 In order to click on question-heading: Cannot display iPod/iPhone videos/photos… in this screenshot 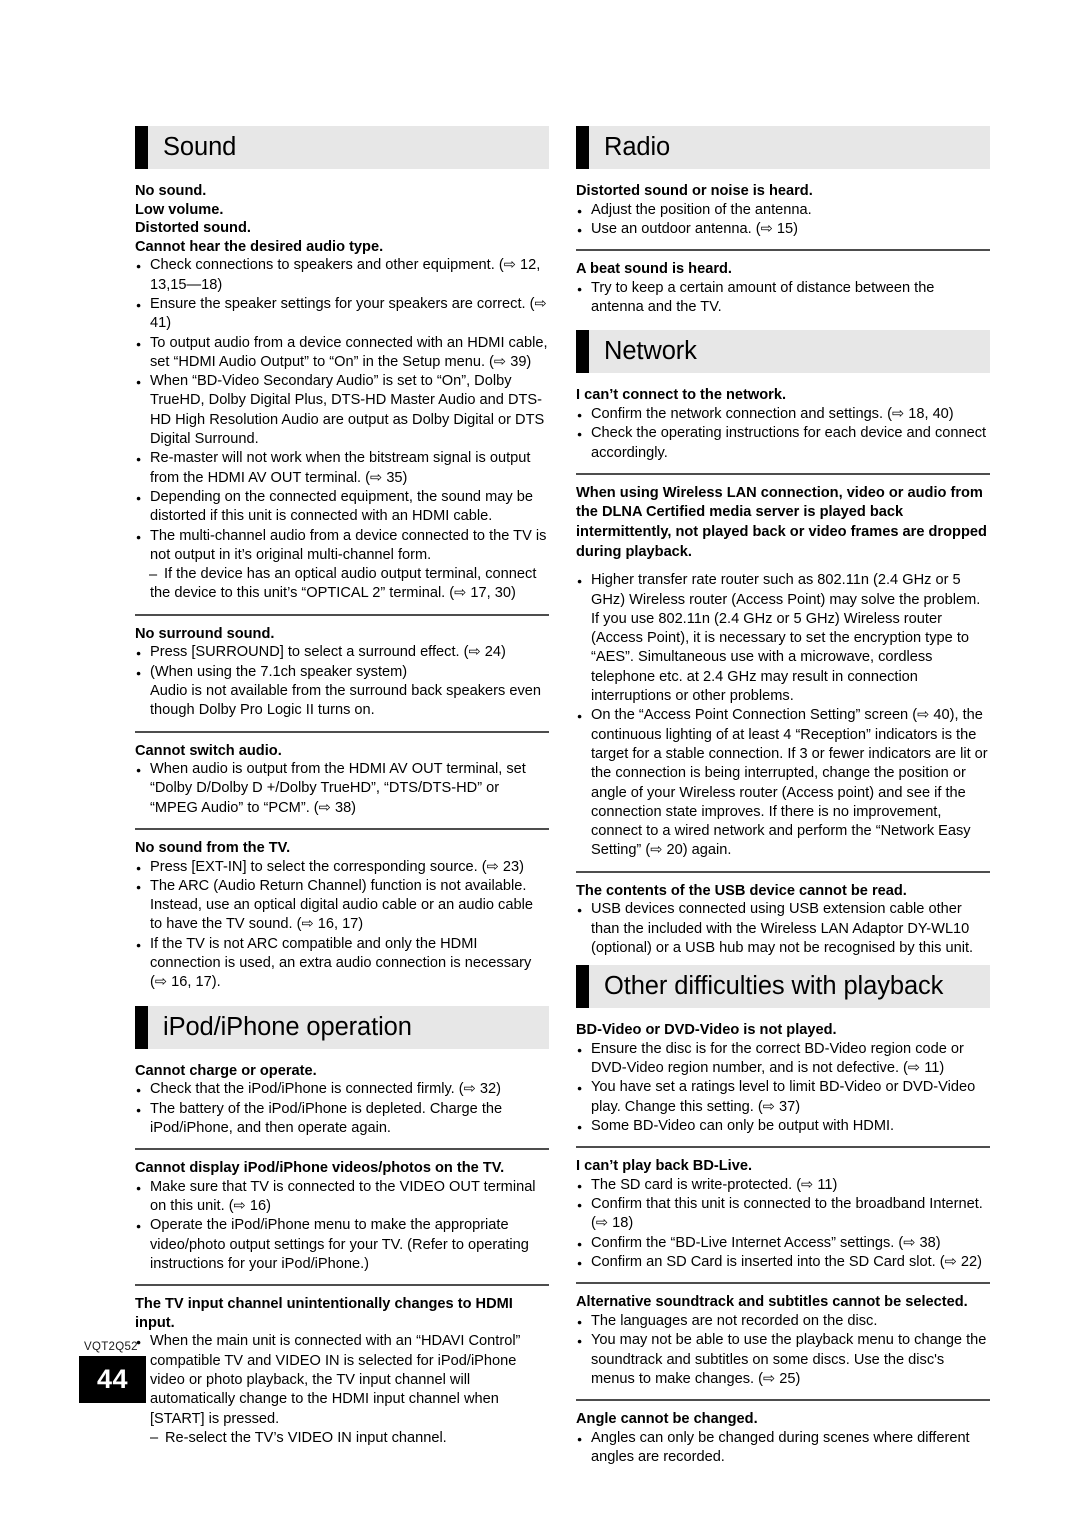, I will do `click(320, 1168)`.